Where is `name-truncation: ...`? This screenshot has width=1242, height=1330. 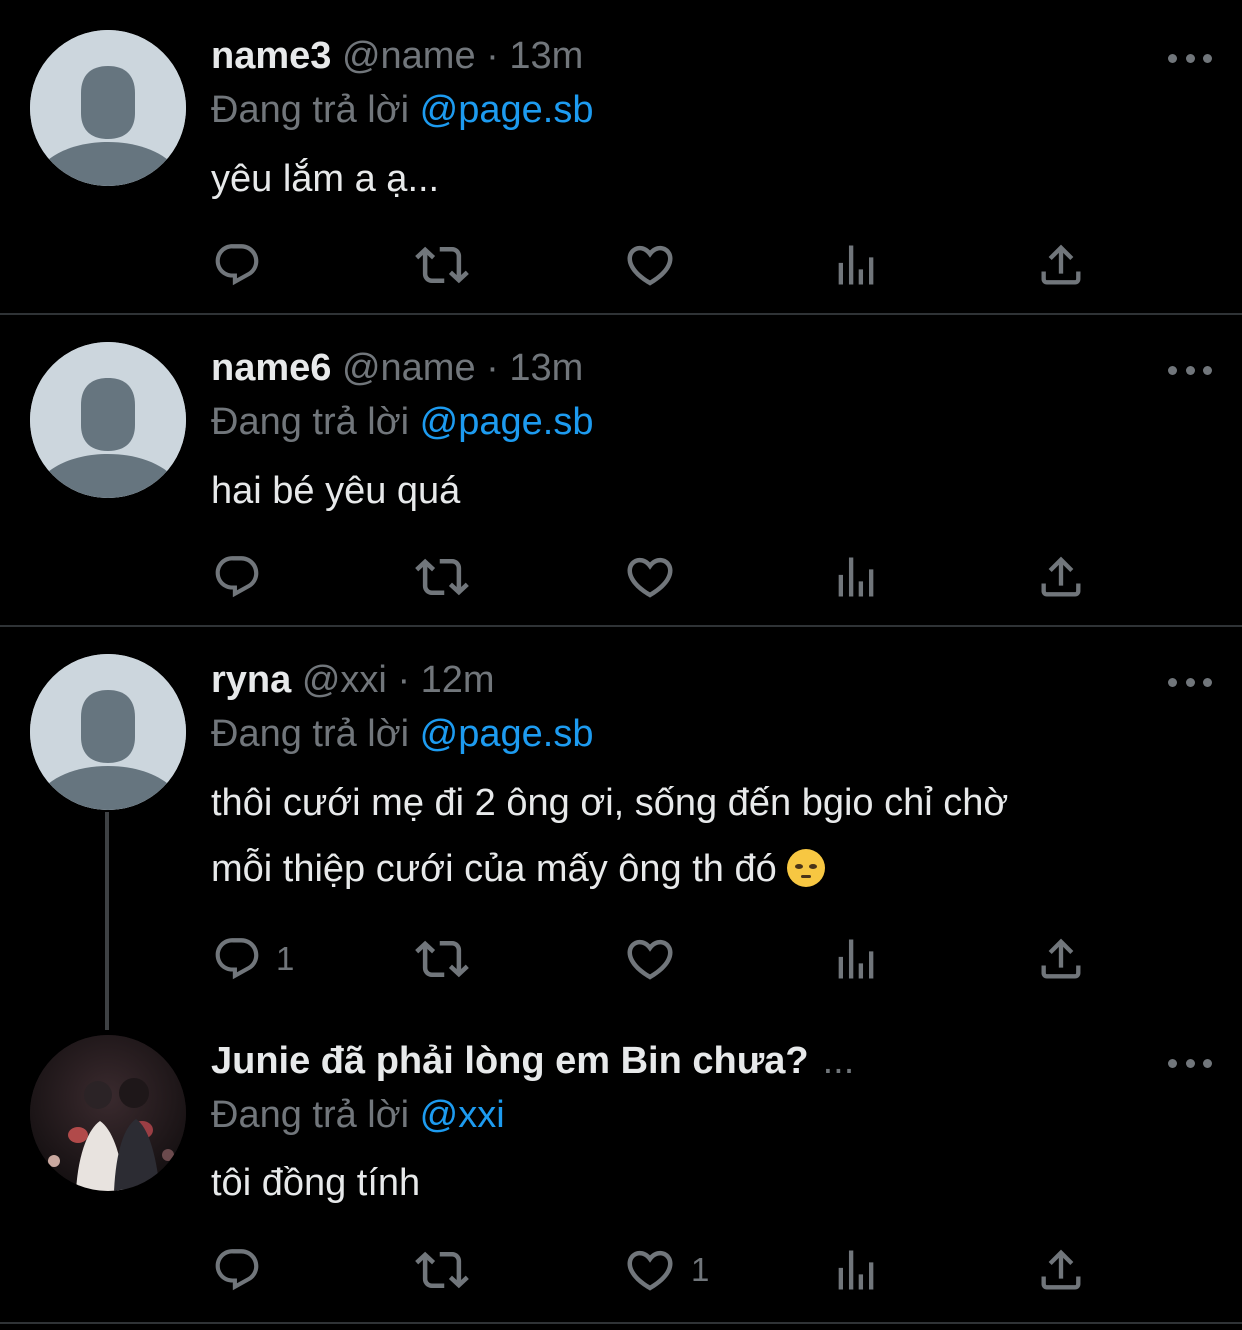
name-truncation: ... is located at coordinates (838, 1061).